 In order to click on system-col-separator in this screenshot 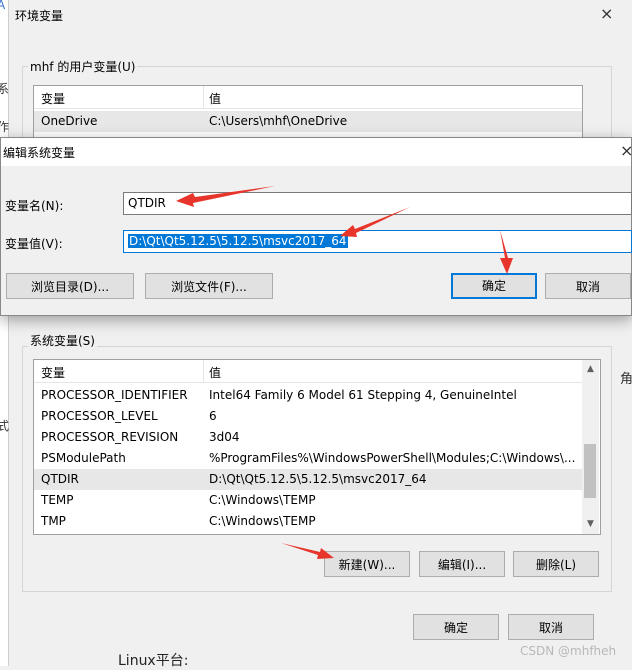, I will do `click(203, 371)`.